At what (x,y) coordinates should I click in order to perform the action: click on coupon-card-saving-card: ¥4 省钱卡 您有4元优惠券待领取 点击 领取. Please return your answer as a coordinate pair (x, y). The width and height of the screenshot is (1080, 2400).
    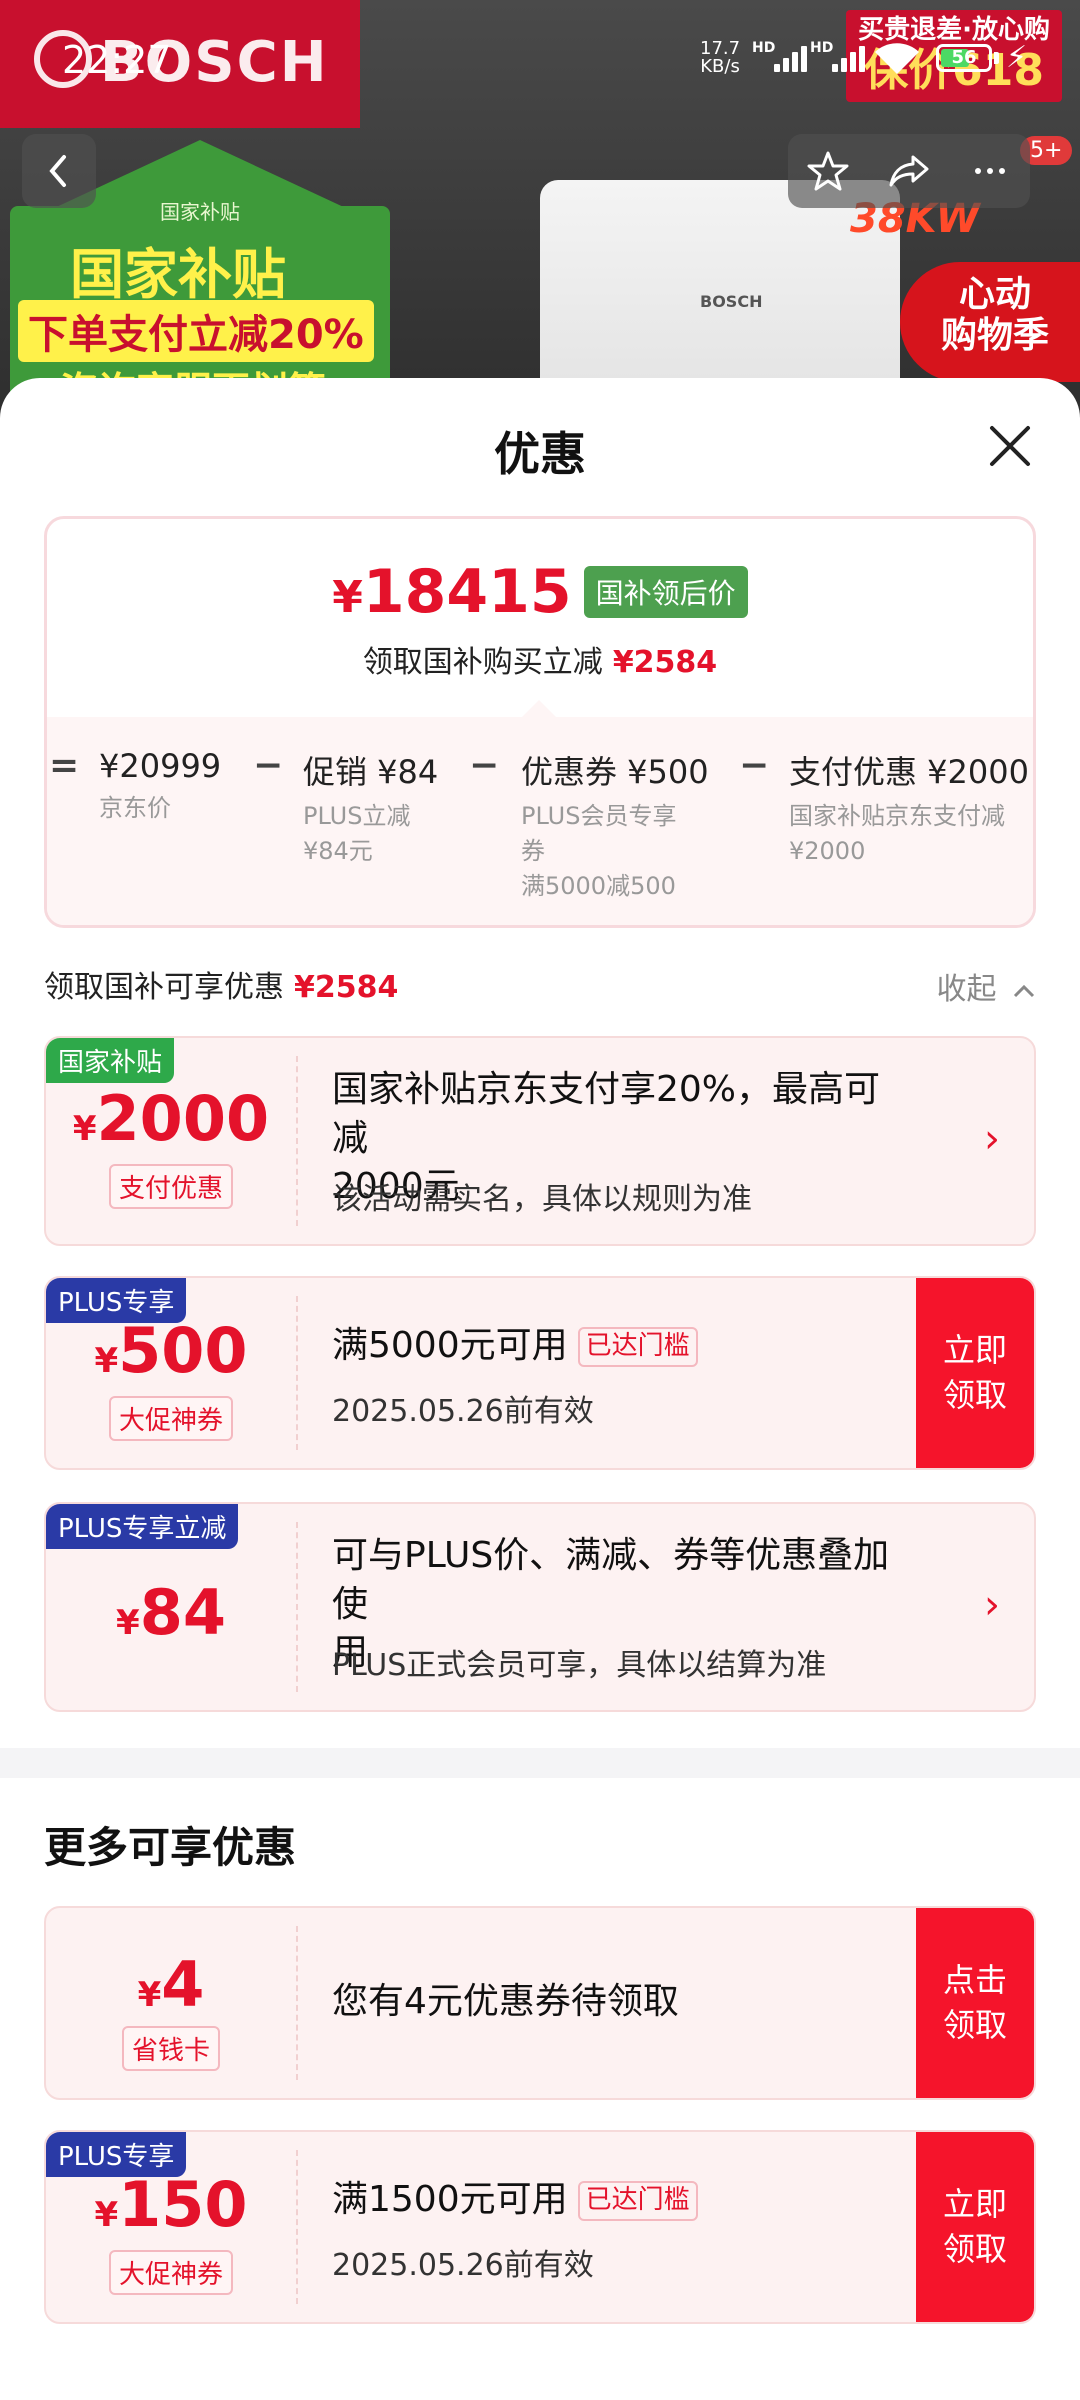
    Looking at the image, I should click on (540, 2003).